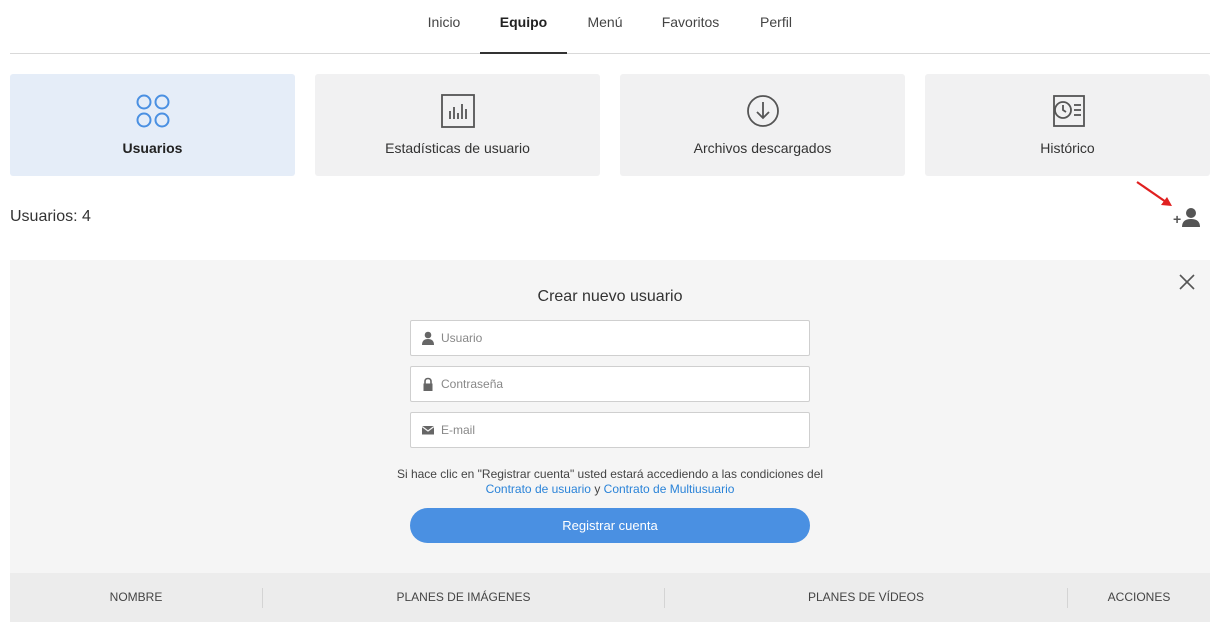  What do you see at coordinates (458, 111) in the screenshot?
I see `bar-chart-icon` at bounding box center [458, 111].